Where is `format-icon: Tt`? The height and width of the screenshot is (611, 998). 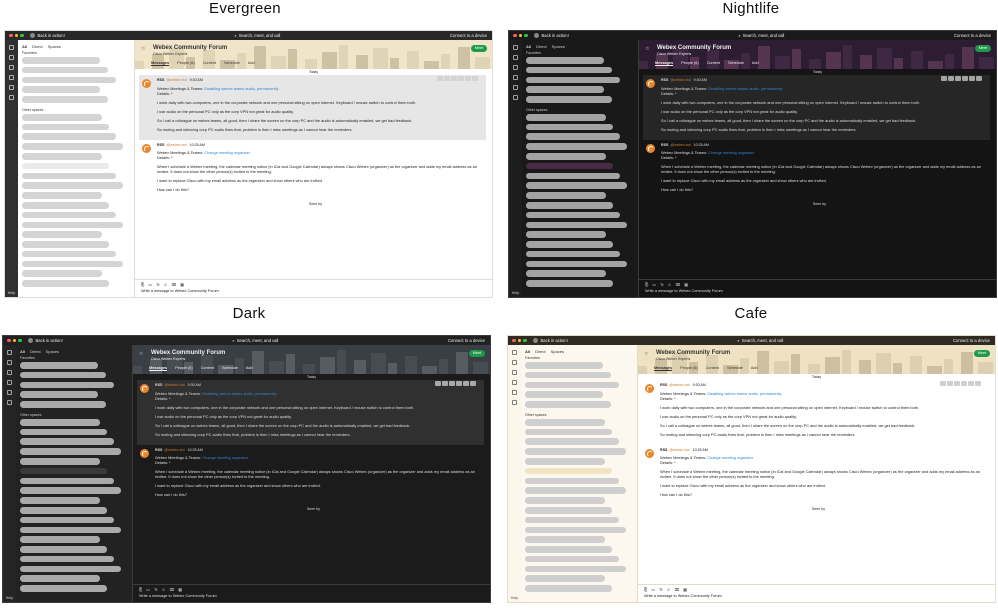
format-icon: Tt is located at coordinates (661, 589).